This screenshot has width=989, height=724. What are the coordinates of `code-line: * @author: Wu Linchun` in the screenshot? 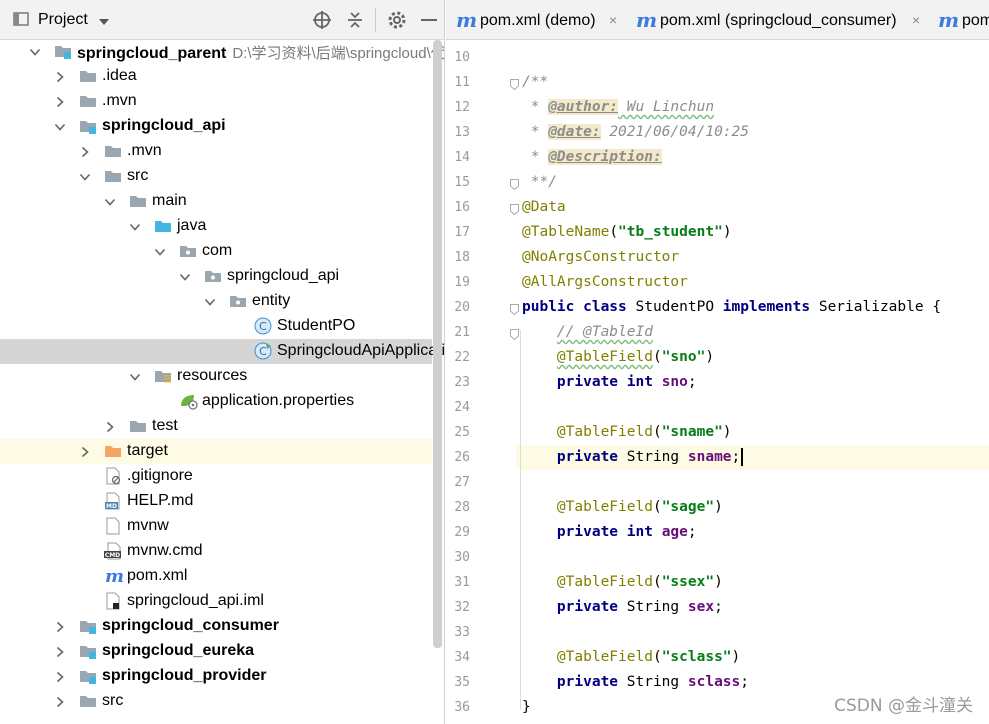 It's located at (618, 107).